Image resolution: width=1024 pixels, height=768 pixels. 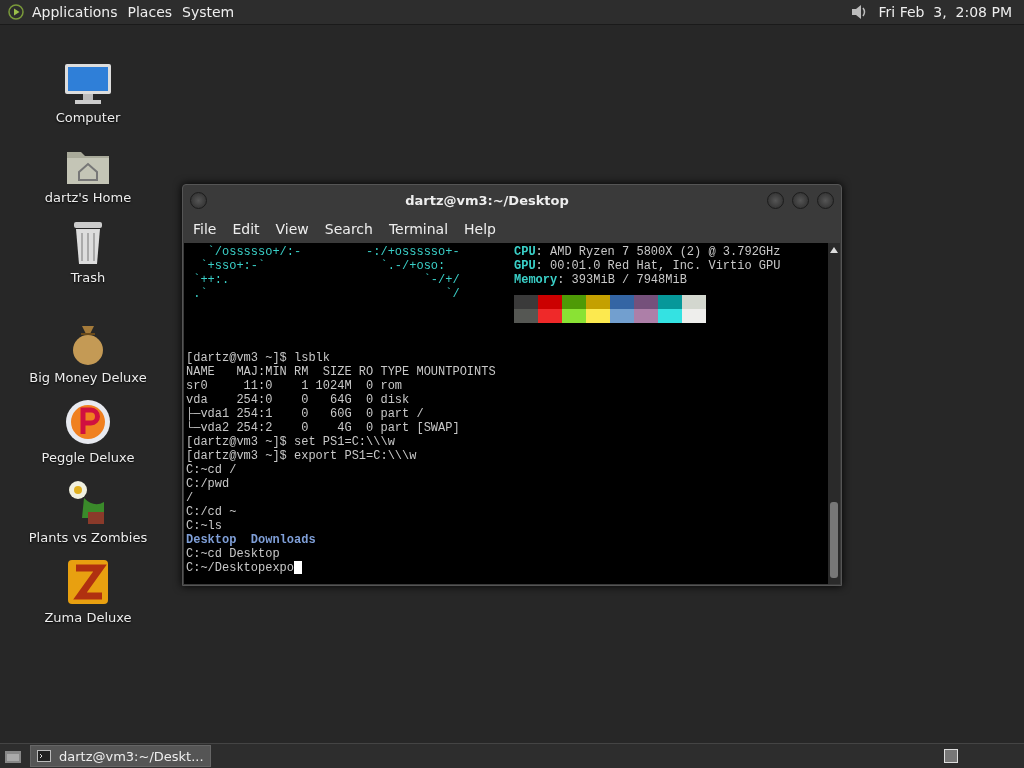 I want to click on menu-item: File, so click(x=205, y=229).